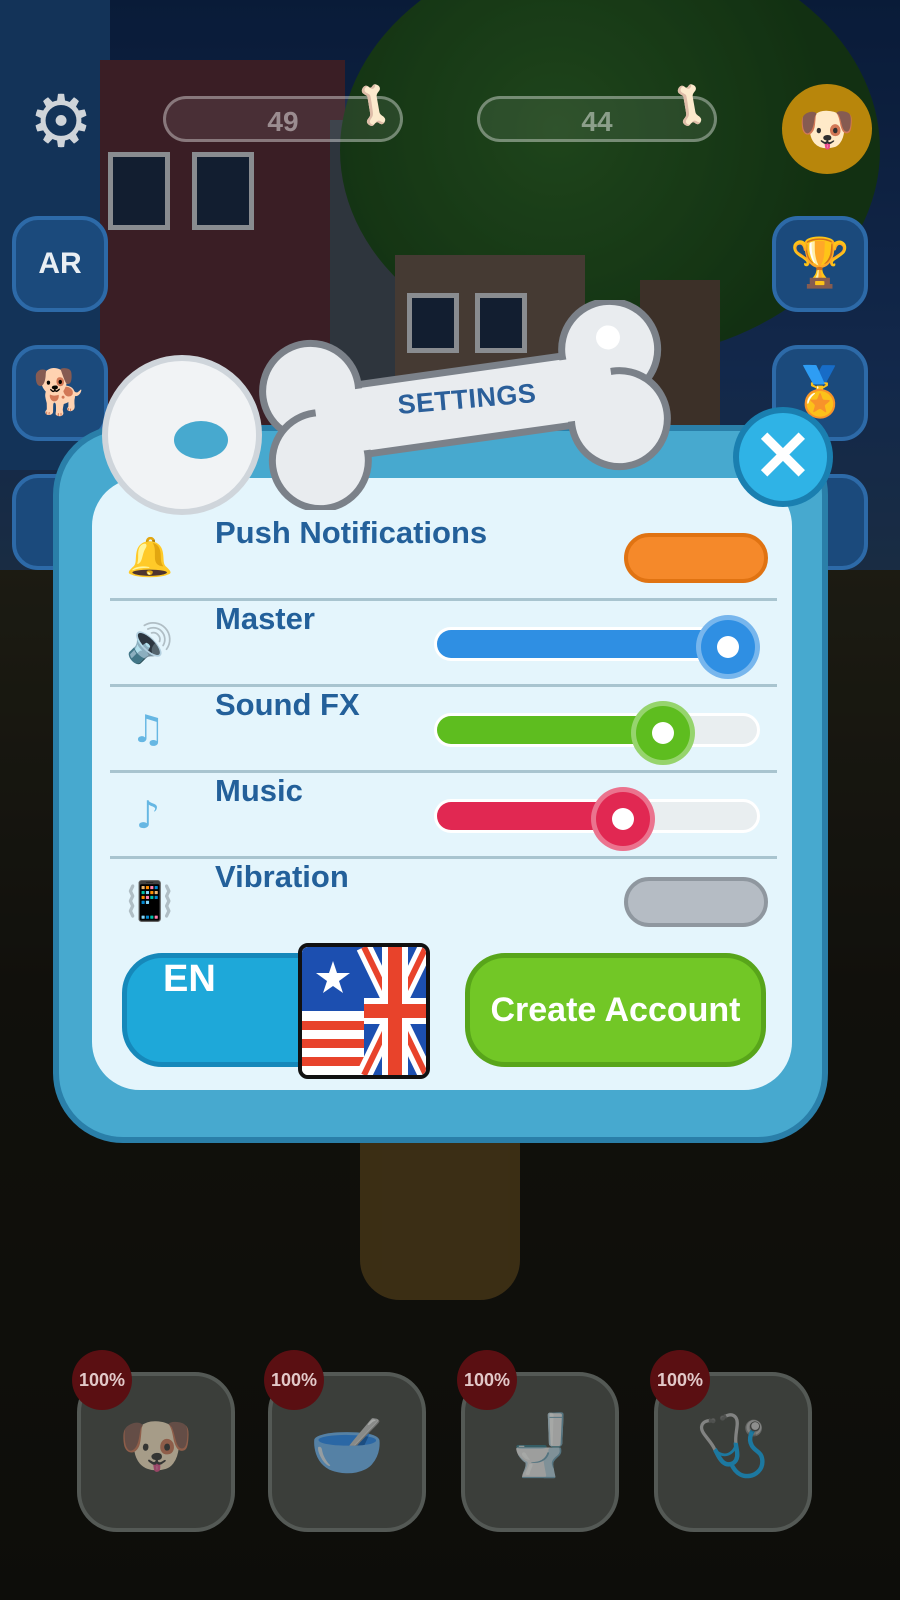 This screenshot has height=1600, width=900. Describe the element at coordinates (265, 618) in the screenshot. I see `setting-label: Master` at that location.